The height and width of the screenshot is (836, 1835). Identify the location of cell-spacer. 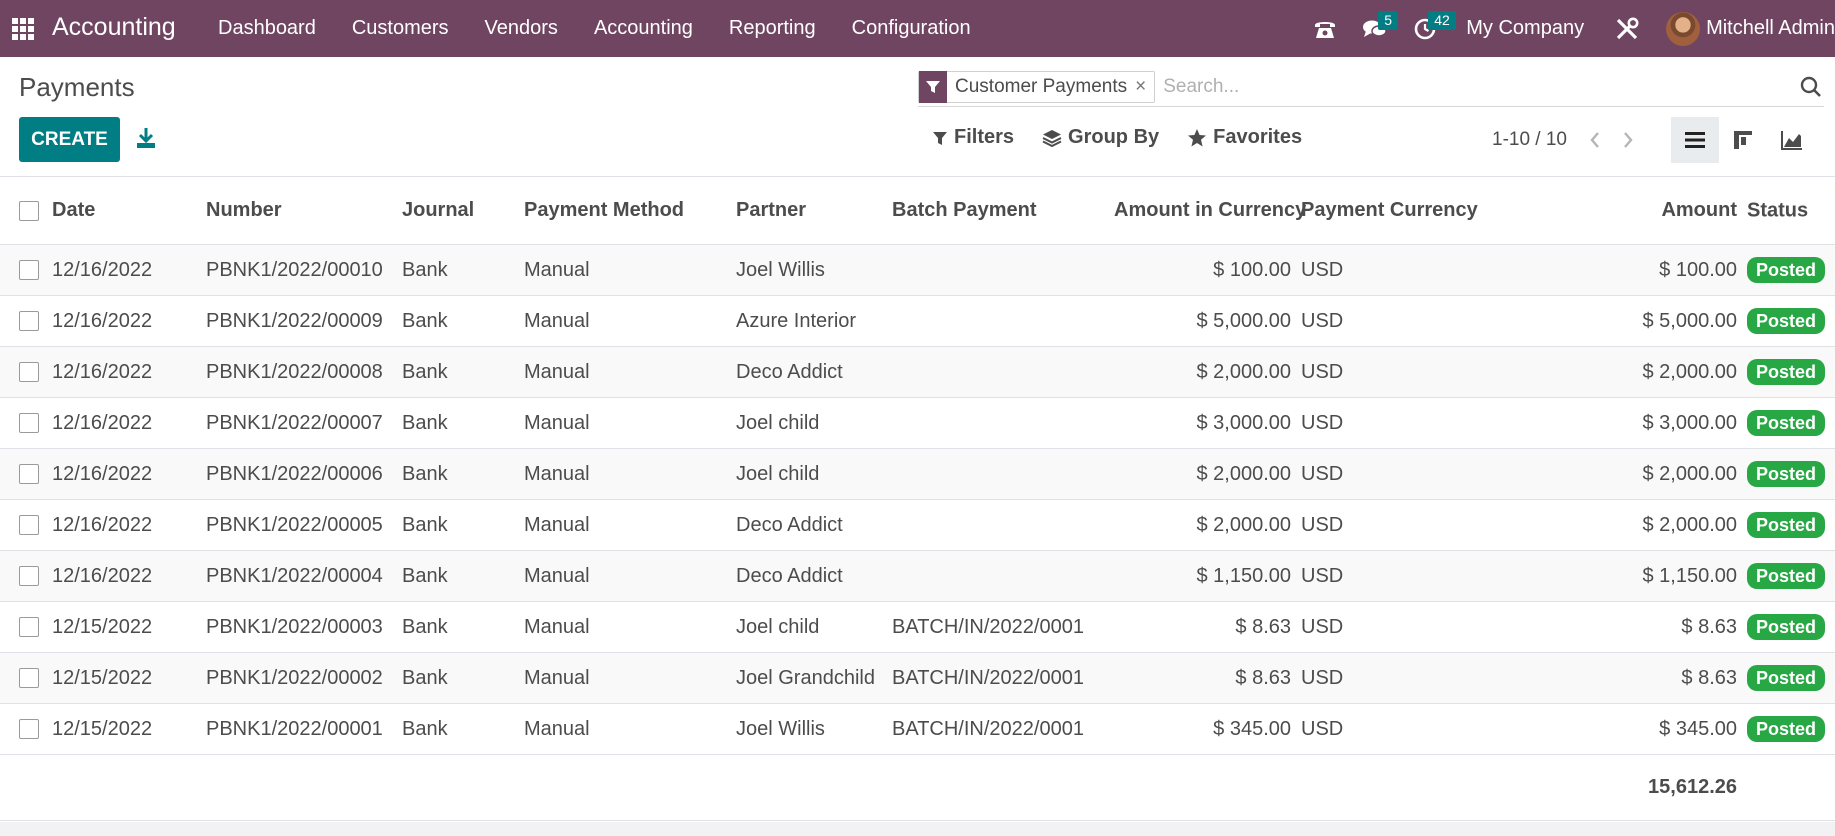
(1541, 423).